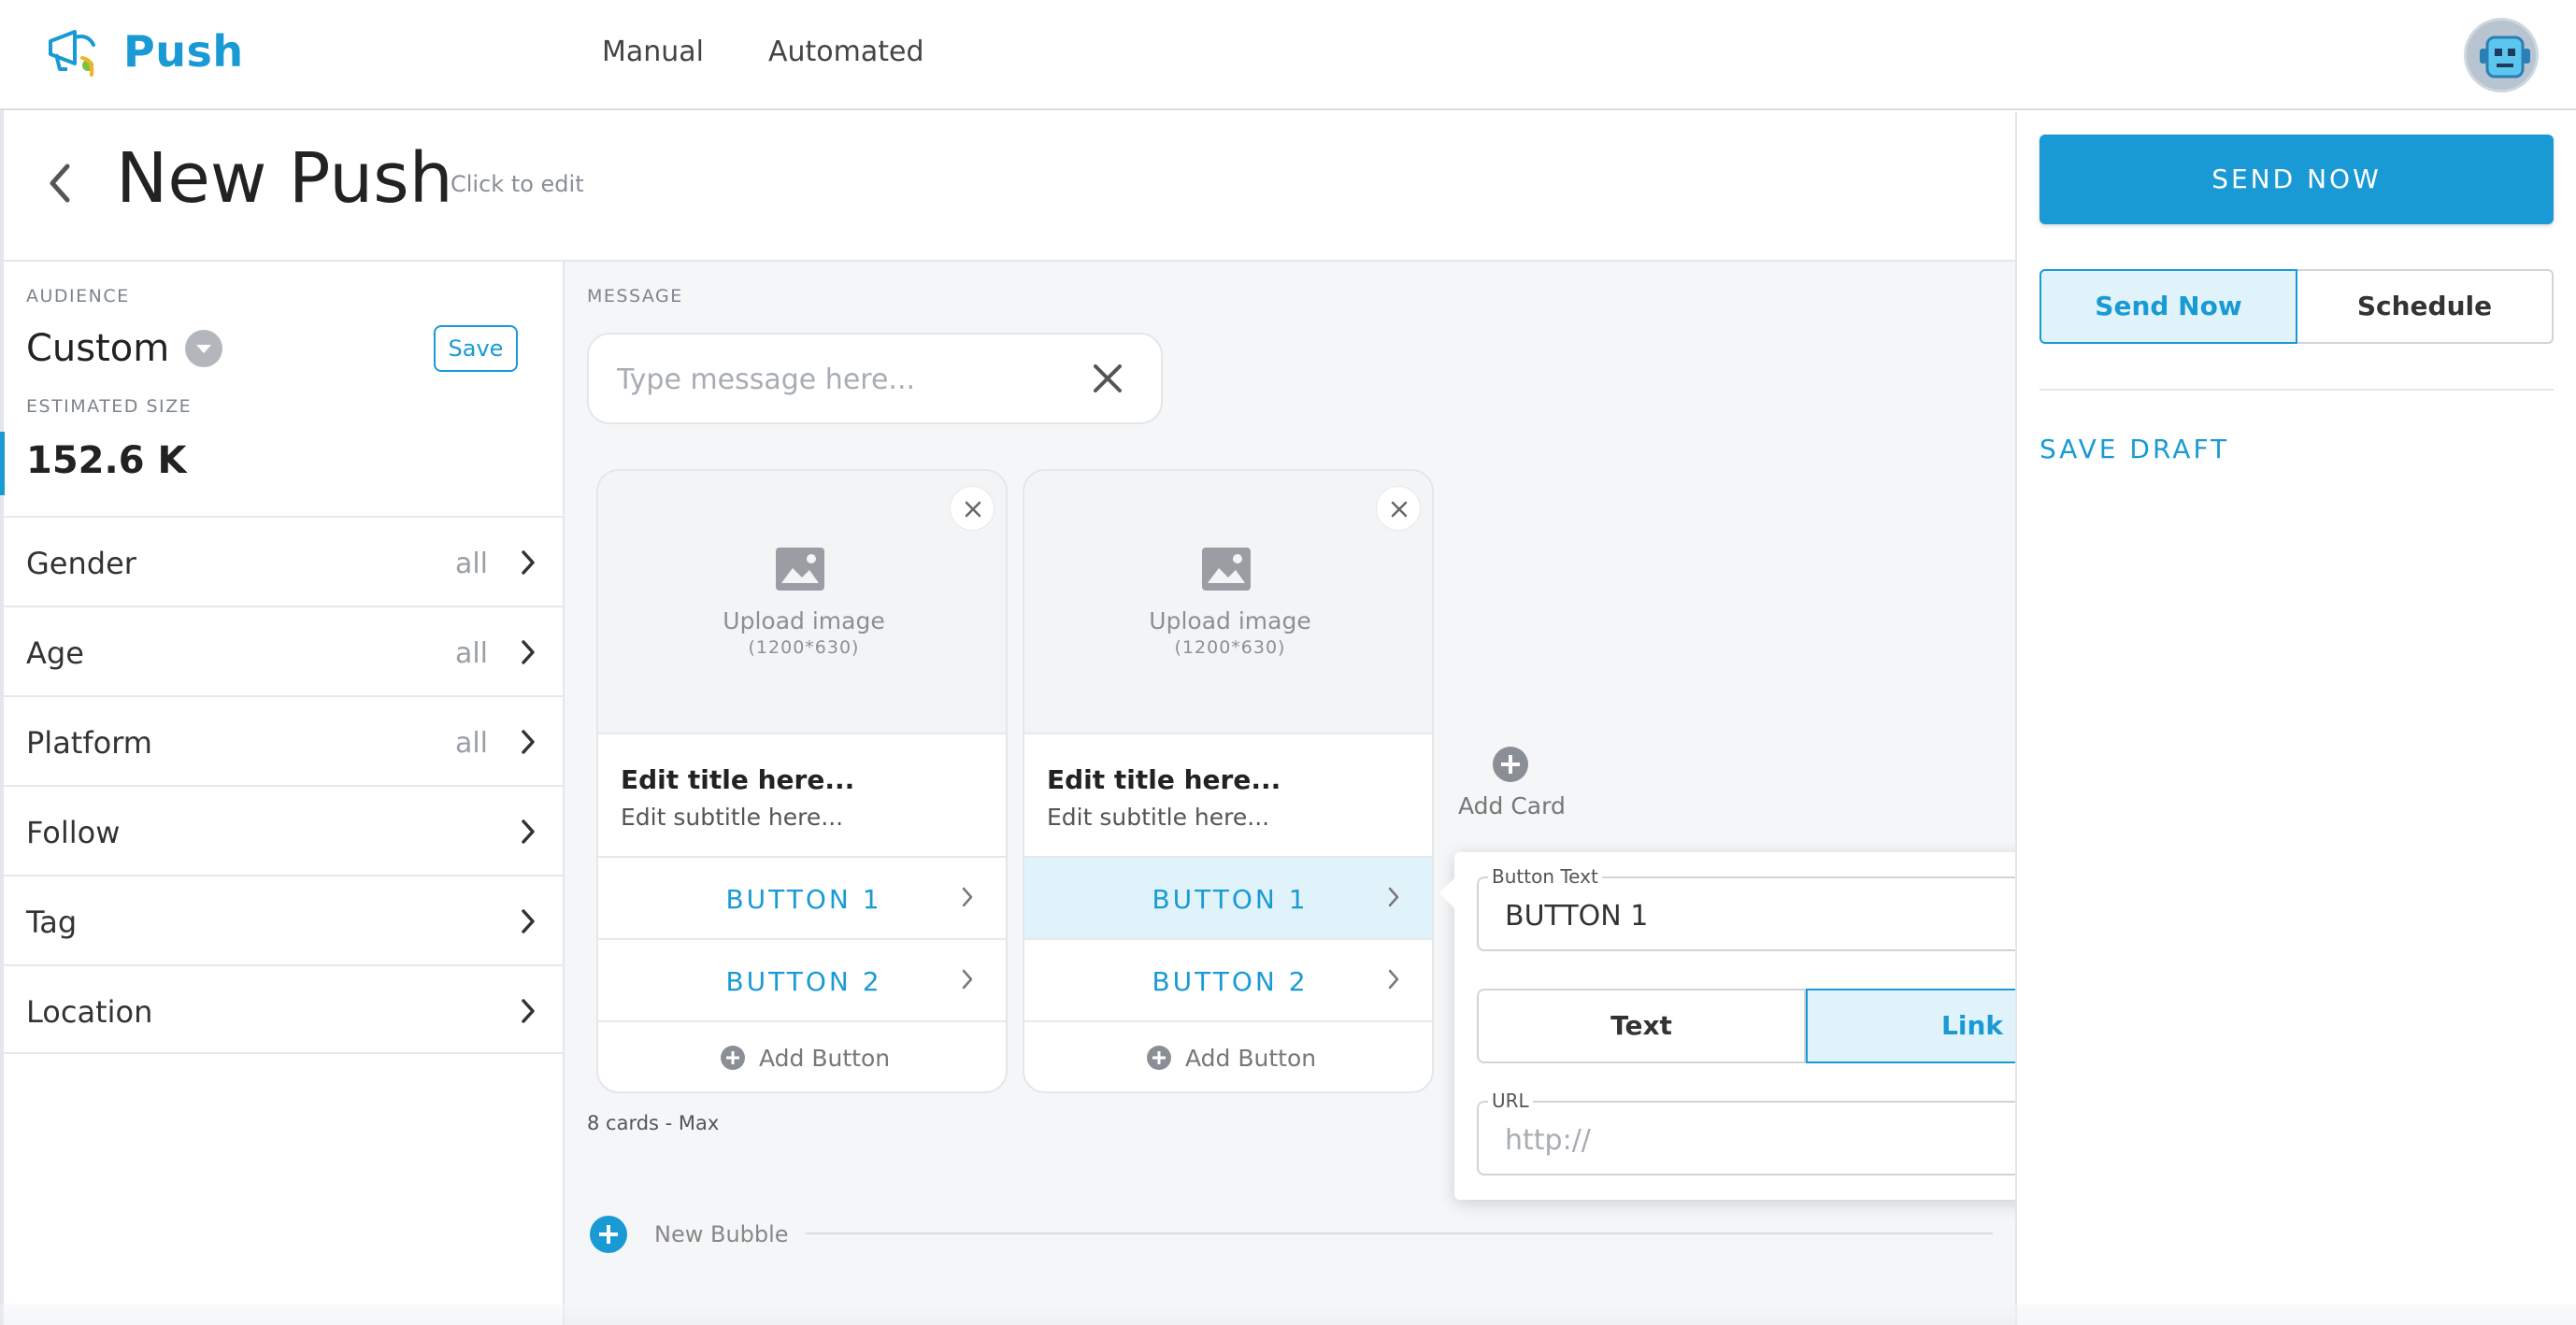 This screenshot has width=2576, height=1325. Describe the element at coordinates (476, 348) in the screenshot. I see `save-audience-button: Save` at that location.